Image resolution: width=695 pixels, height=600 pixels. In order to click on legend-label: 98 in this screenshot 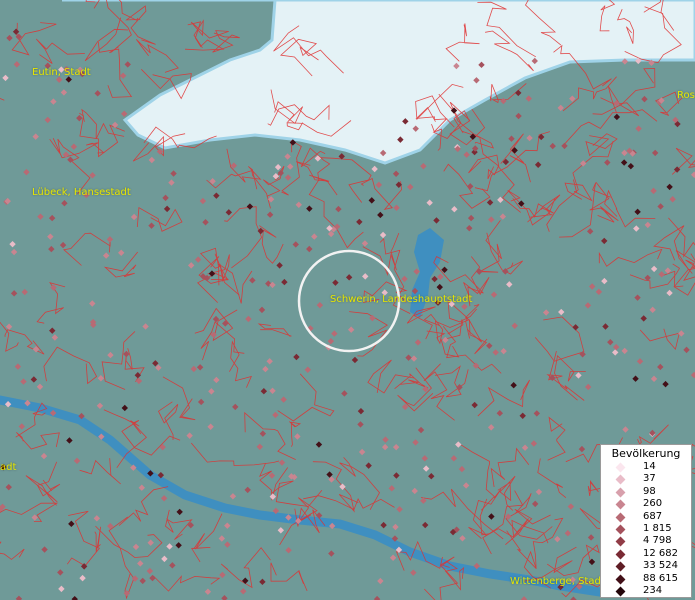, I will do `click(649, 491)`.